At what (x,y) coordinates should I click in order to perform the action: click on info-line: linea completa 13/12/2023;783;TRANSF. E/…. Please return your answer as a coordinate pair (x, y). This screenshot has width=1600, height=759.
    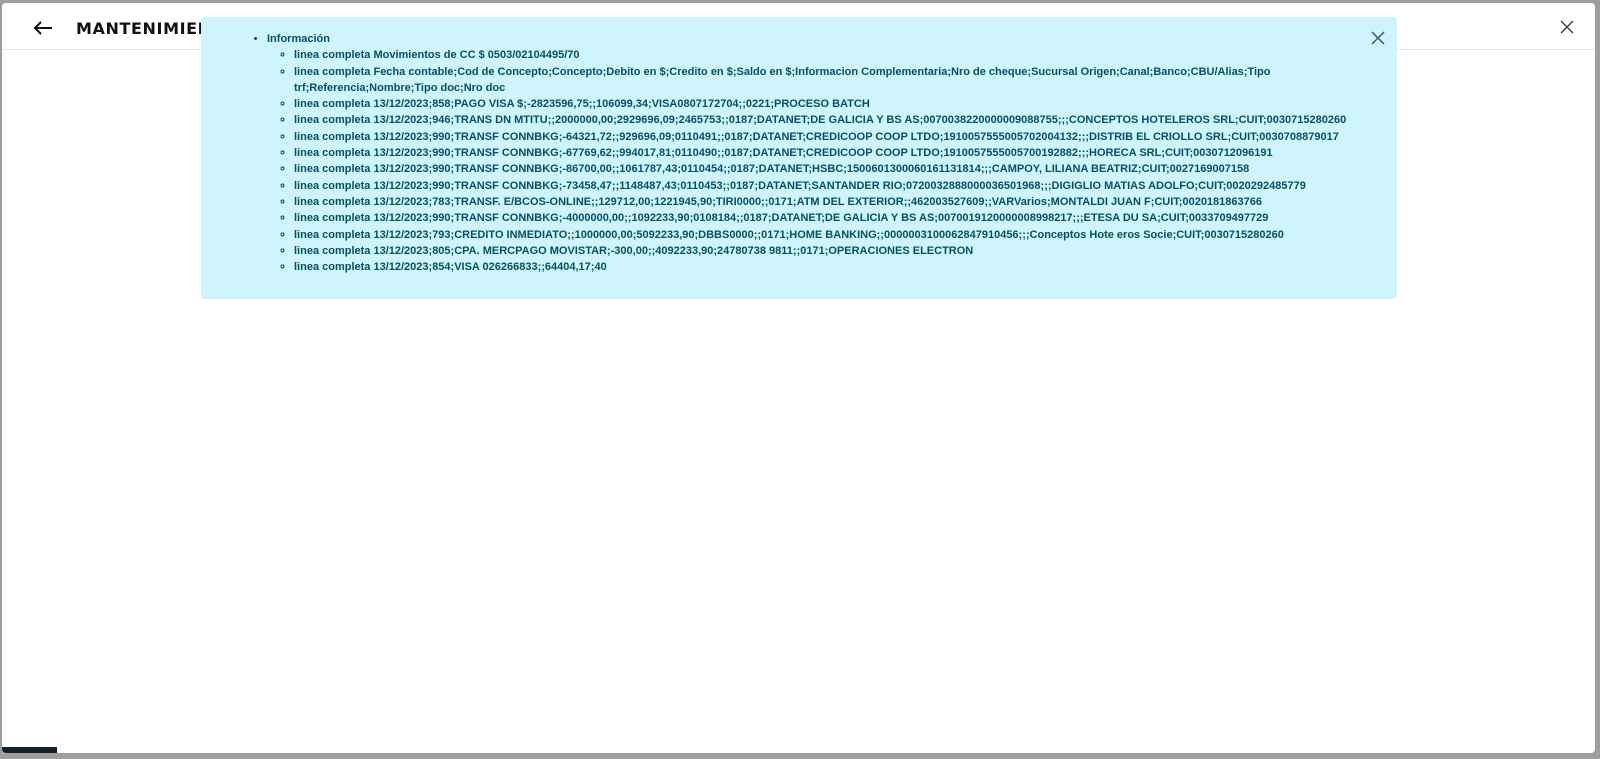
    Looking at the image, I should click on (820, 202).